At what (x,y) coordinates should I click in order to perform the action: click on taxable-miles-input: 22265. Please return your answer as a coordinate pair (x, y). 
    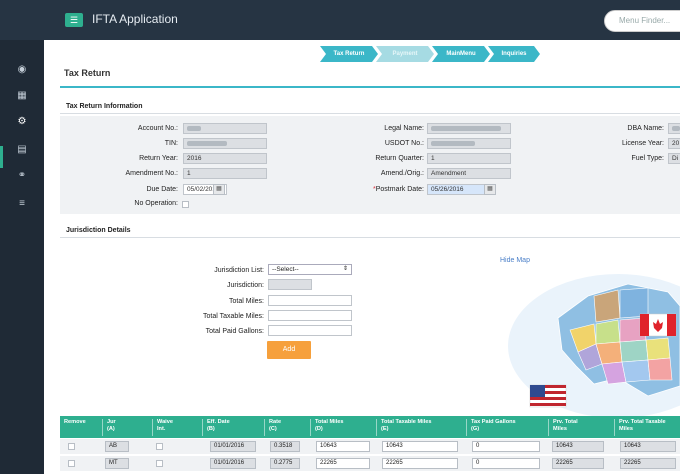
    Looking at the image, I should click on (420, 463).